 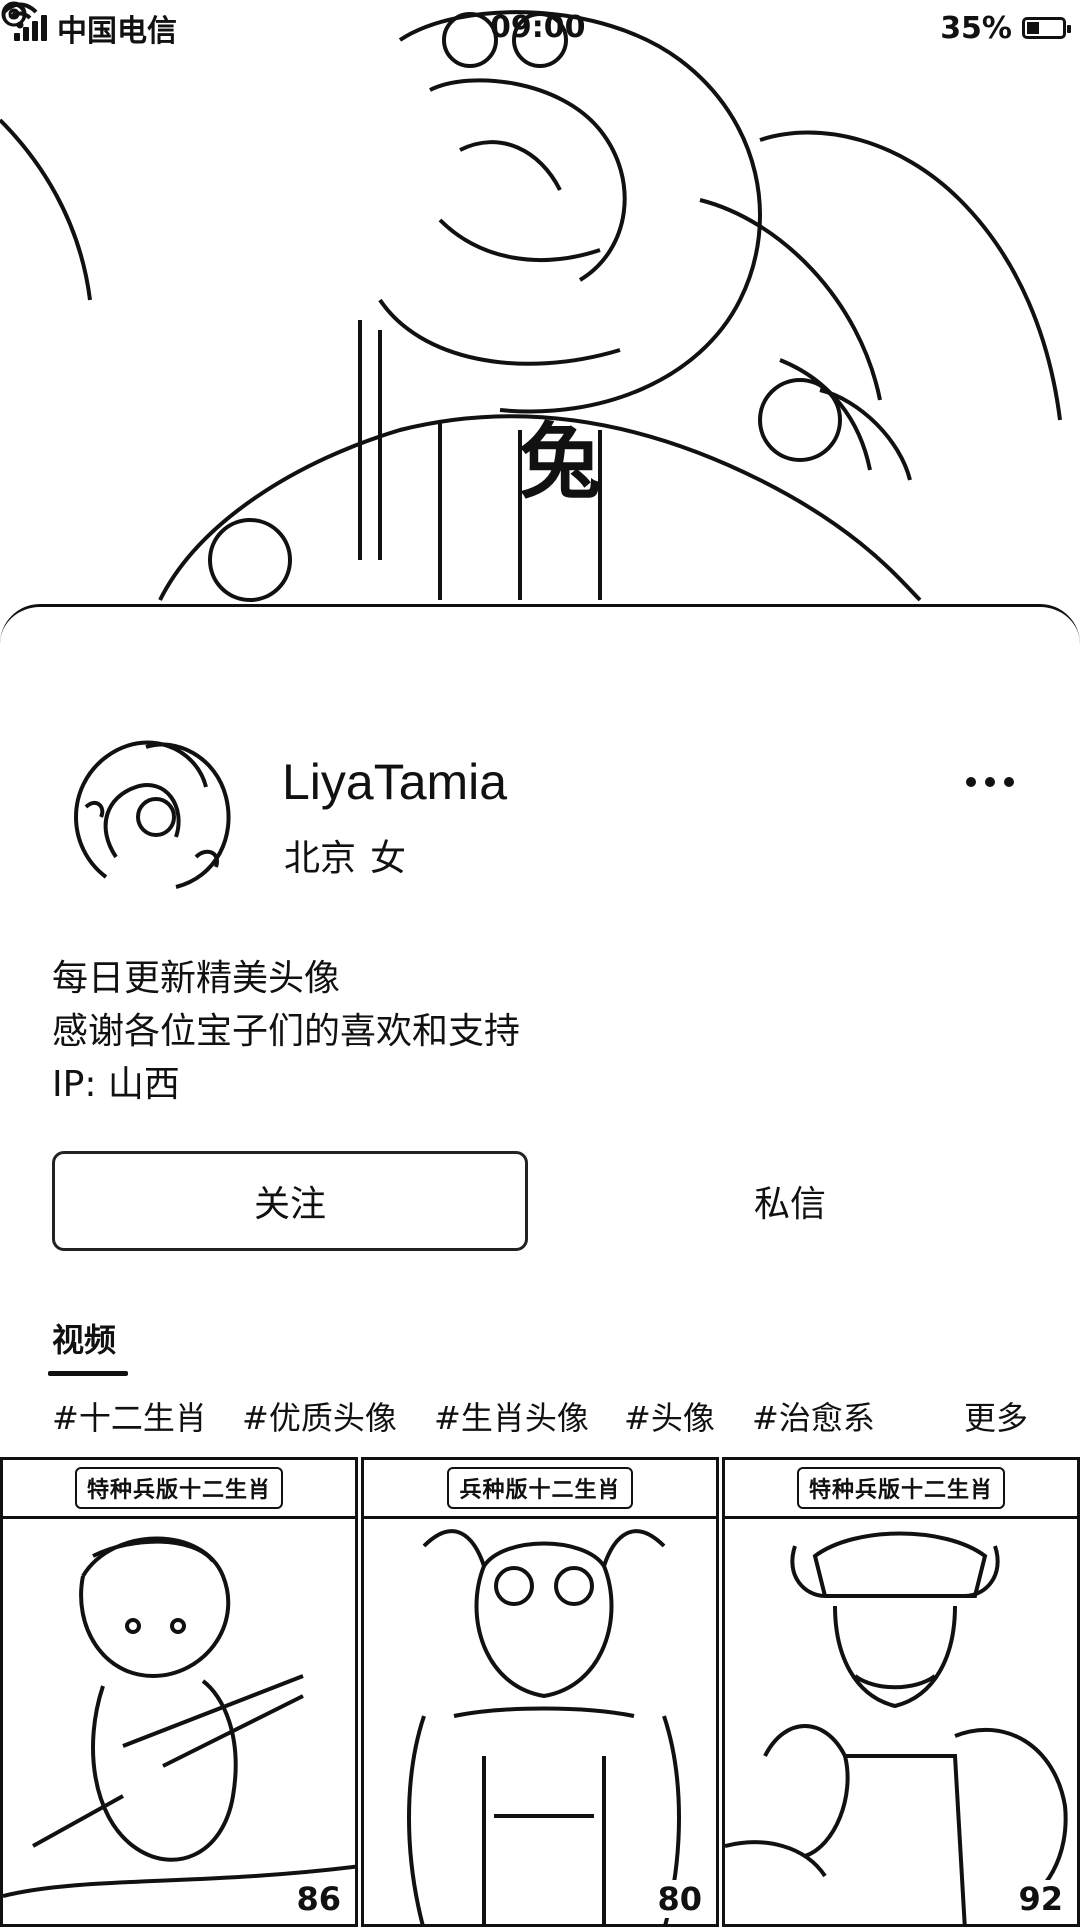 What do you see at coordinates (996, 1416) in the screenshot?
I see `more-tags-button: 更多` at bounding box center [996, 1416].